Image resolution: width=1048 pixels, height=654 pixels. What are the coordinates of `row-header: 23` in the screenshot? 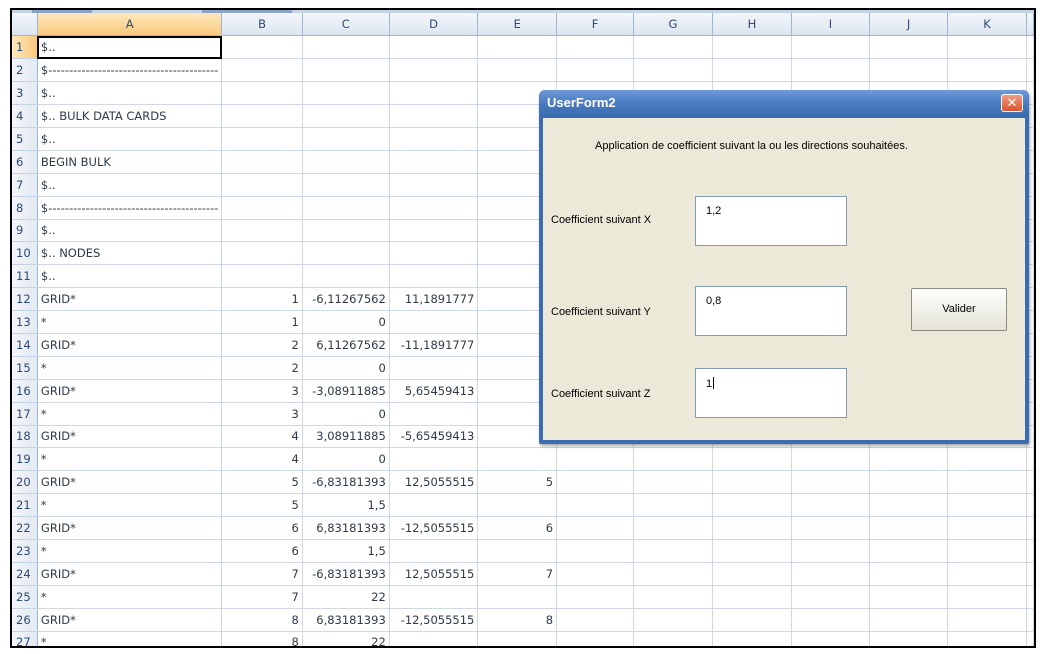 It's located at (25, 551).